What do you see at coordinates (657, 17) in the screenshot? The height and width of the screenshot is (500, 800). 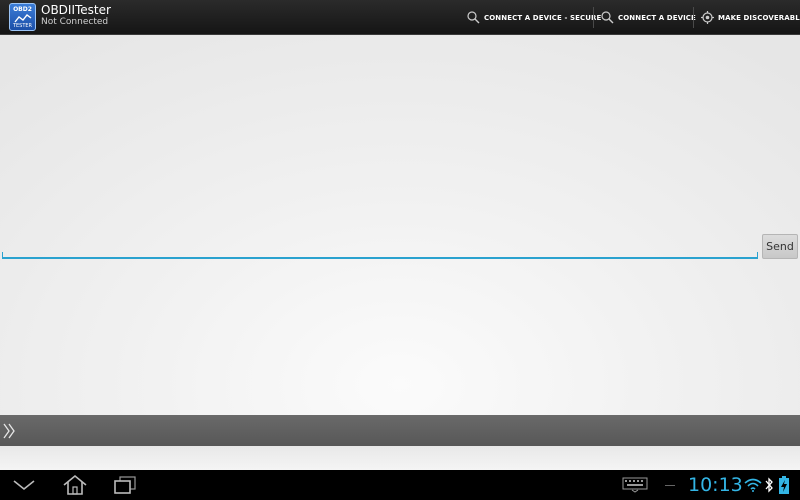 I see `connect-device-label: CONNECT A DEVICE` at bounding box center [657, 17].